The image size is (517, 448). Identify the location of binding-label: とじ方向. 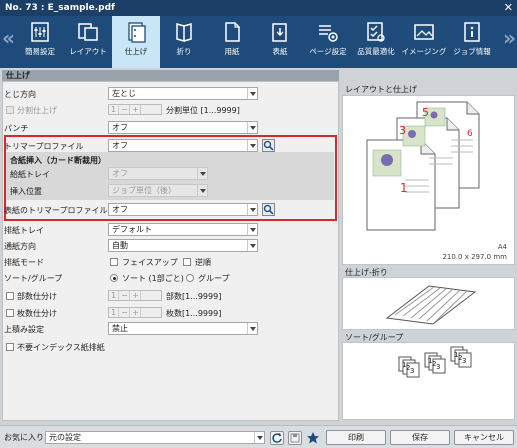
(20, 94).